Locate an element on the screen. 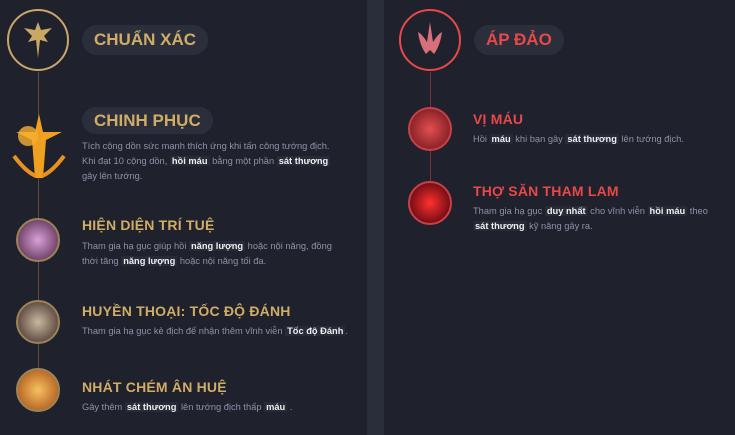  desc-text: khi bạn gây is located at coordinates (539, 139).